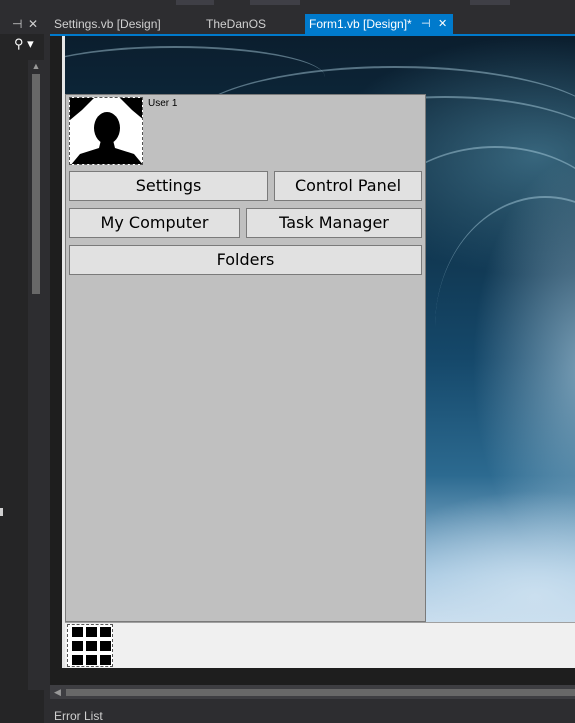 The width and height of the screenshot is (575, 723). What do you see at coordinates (154, 223) in the screenshot?
I see `my-computer-button: My Computer` at bounding box center [154, 223].